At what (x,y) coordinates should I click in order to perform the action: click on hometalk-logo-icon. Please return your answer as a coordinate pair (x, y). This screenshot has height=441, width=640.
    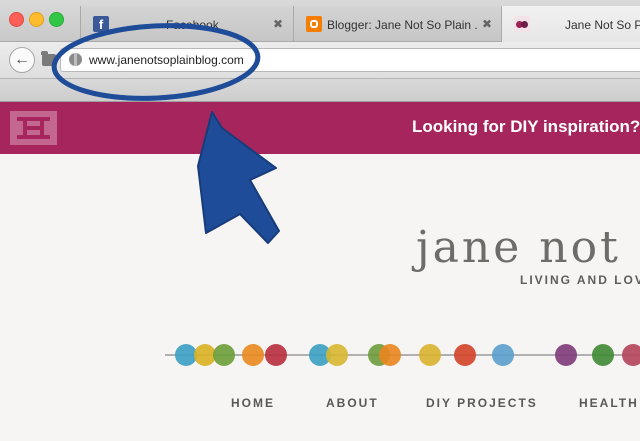
    Looking at the image, I should click on (33, 128).